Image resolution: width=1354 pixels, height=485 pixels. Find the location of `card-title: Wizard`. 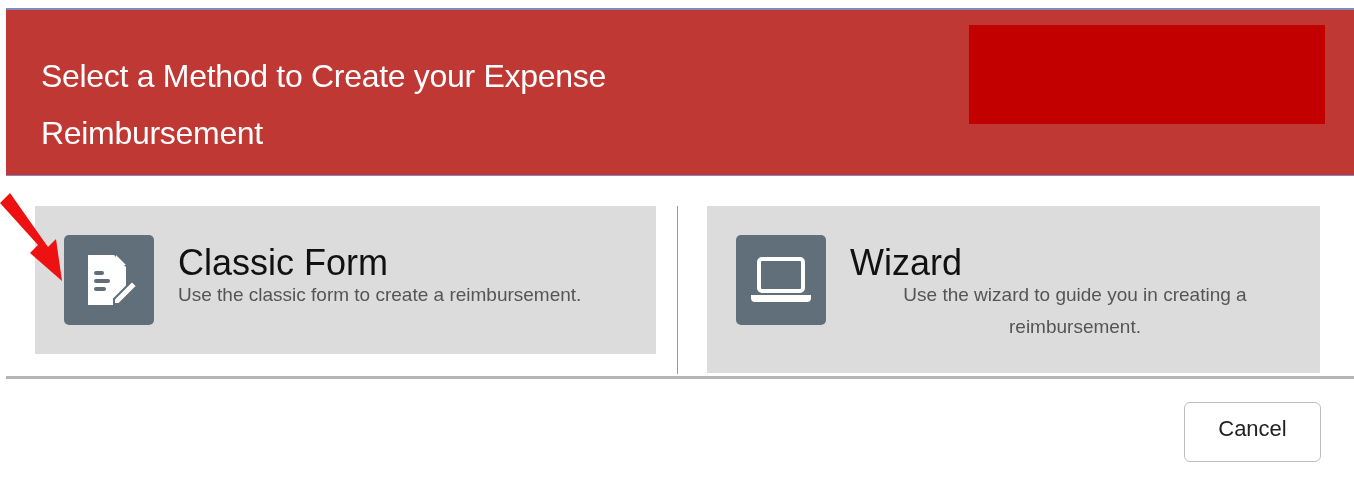

card-title: Wizard is located at coordinates (906, 263).